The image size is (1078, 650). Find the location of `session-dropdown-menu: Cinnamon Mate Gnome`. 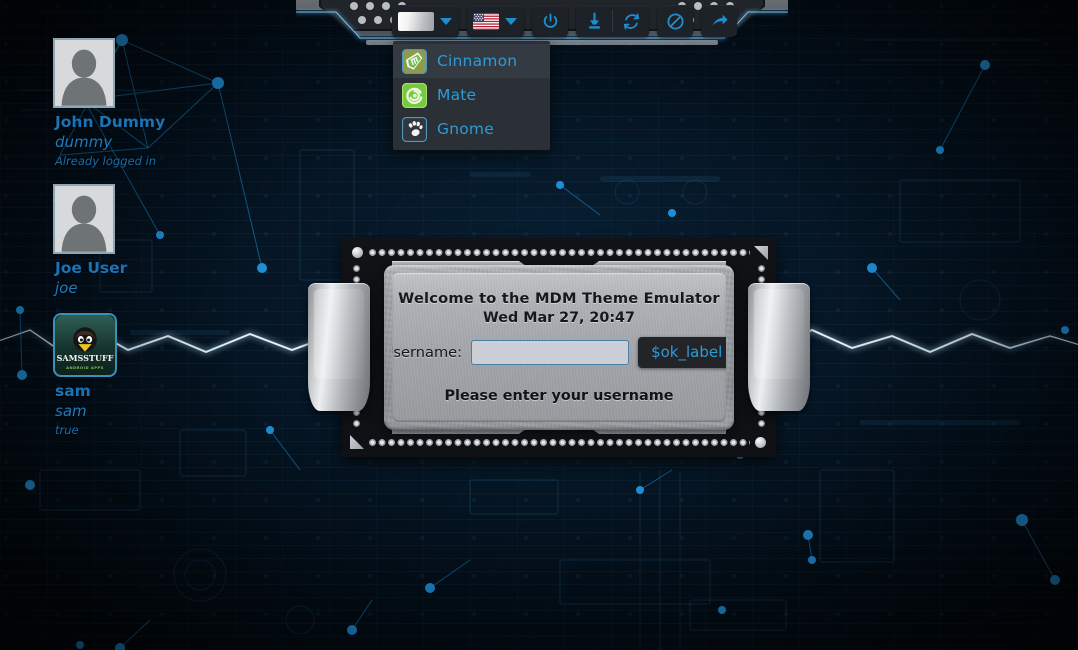

session-dropdown-menu: Cinnamon Mate Gnome is located at coordinates (471, 95).